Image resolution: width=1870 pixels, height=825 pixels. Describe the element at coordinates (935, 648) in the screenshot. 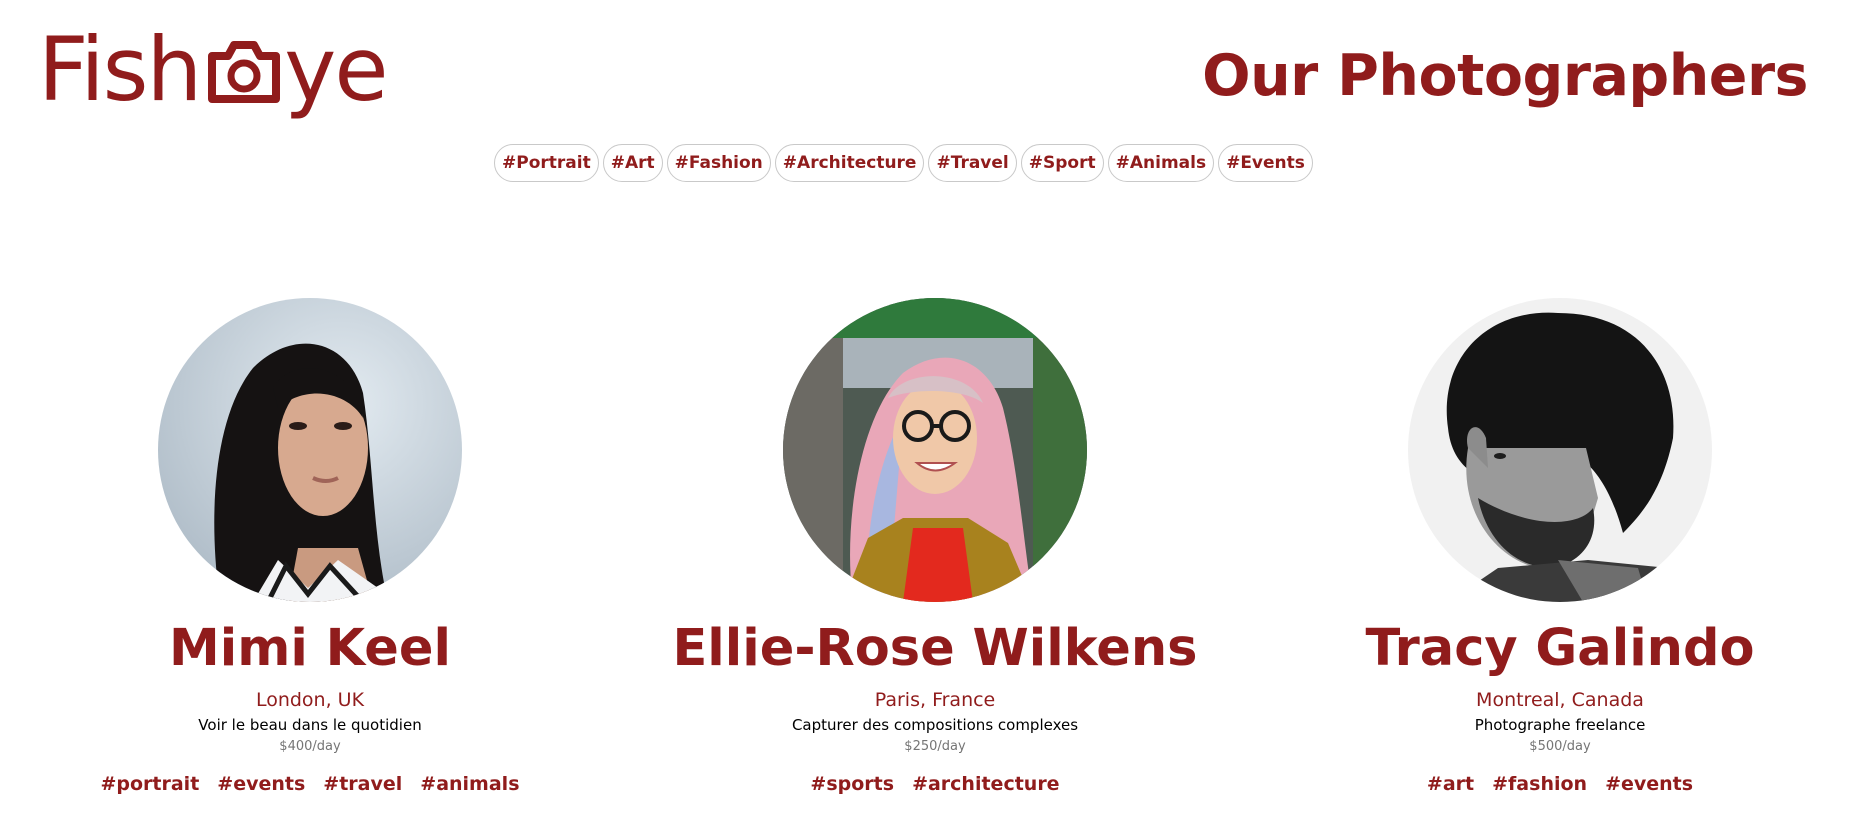

I see `photographer-name: Ellie-Rose Wilkens` at that location.